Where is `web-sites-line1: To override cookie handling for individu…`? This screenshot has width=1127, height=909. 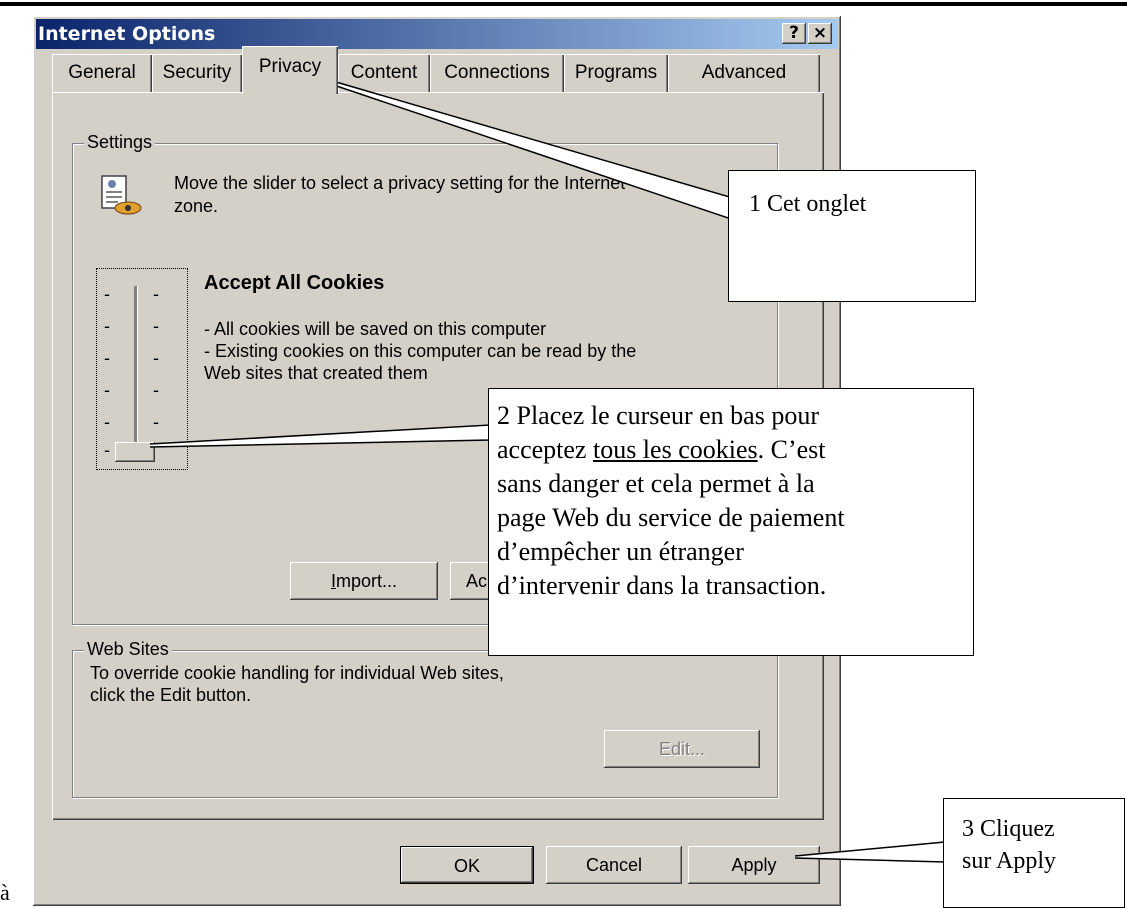 web-sites-line1: To override cookie handling for individu… is located at coordinates (297, 673).